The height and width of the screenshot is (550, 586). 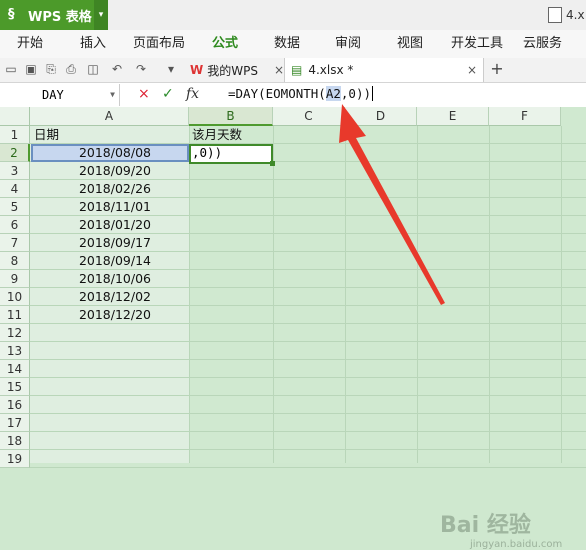 What do you see at coordinates (333, 93) in the screenshot?
I see `formula-ref: A2` at bounding box center [333, 93].